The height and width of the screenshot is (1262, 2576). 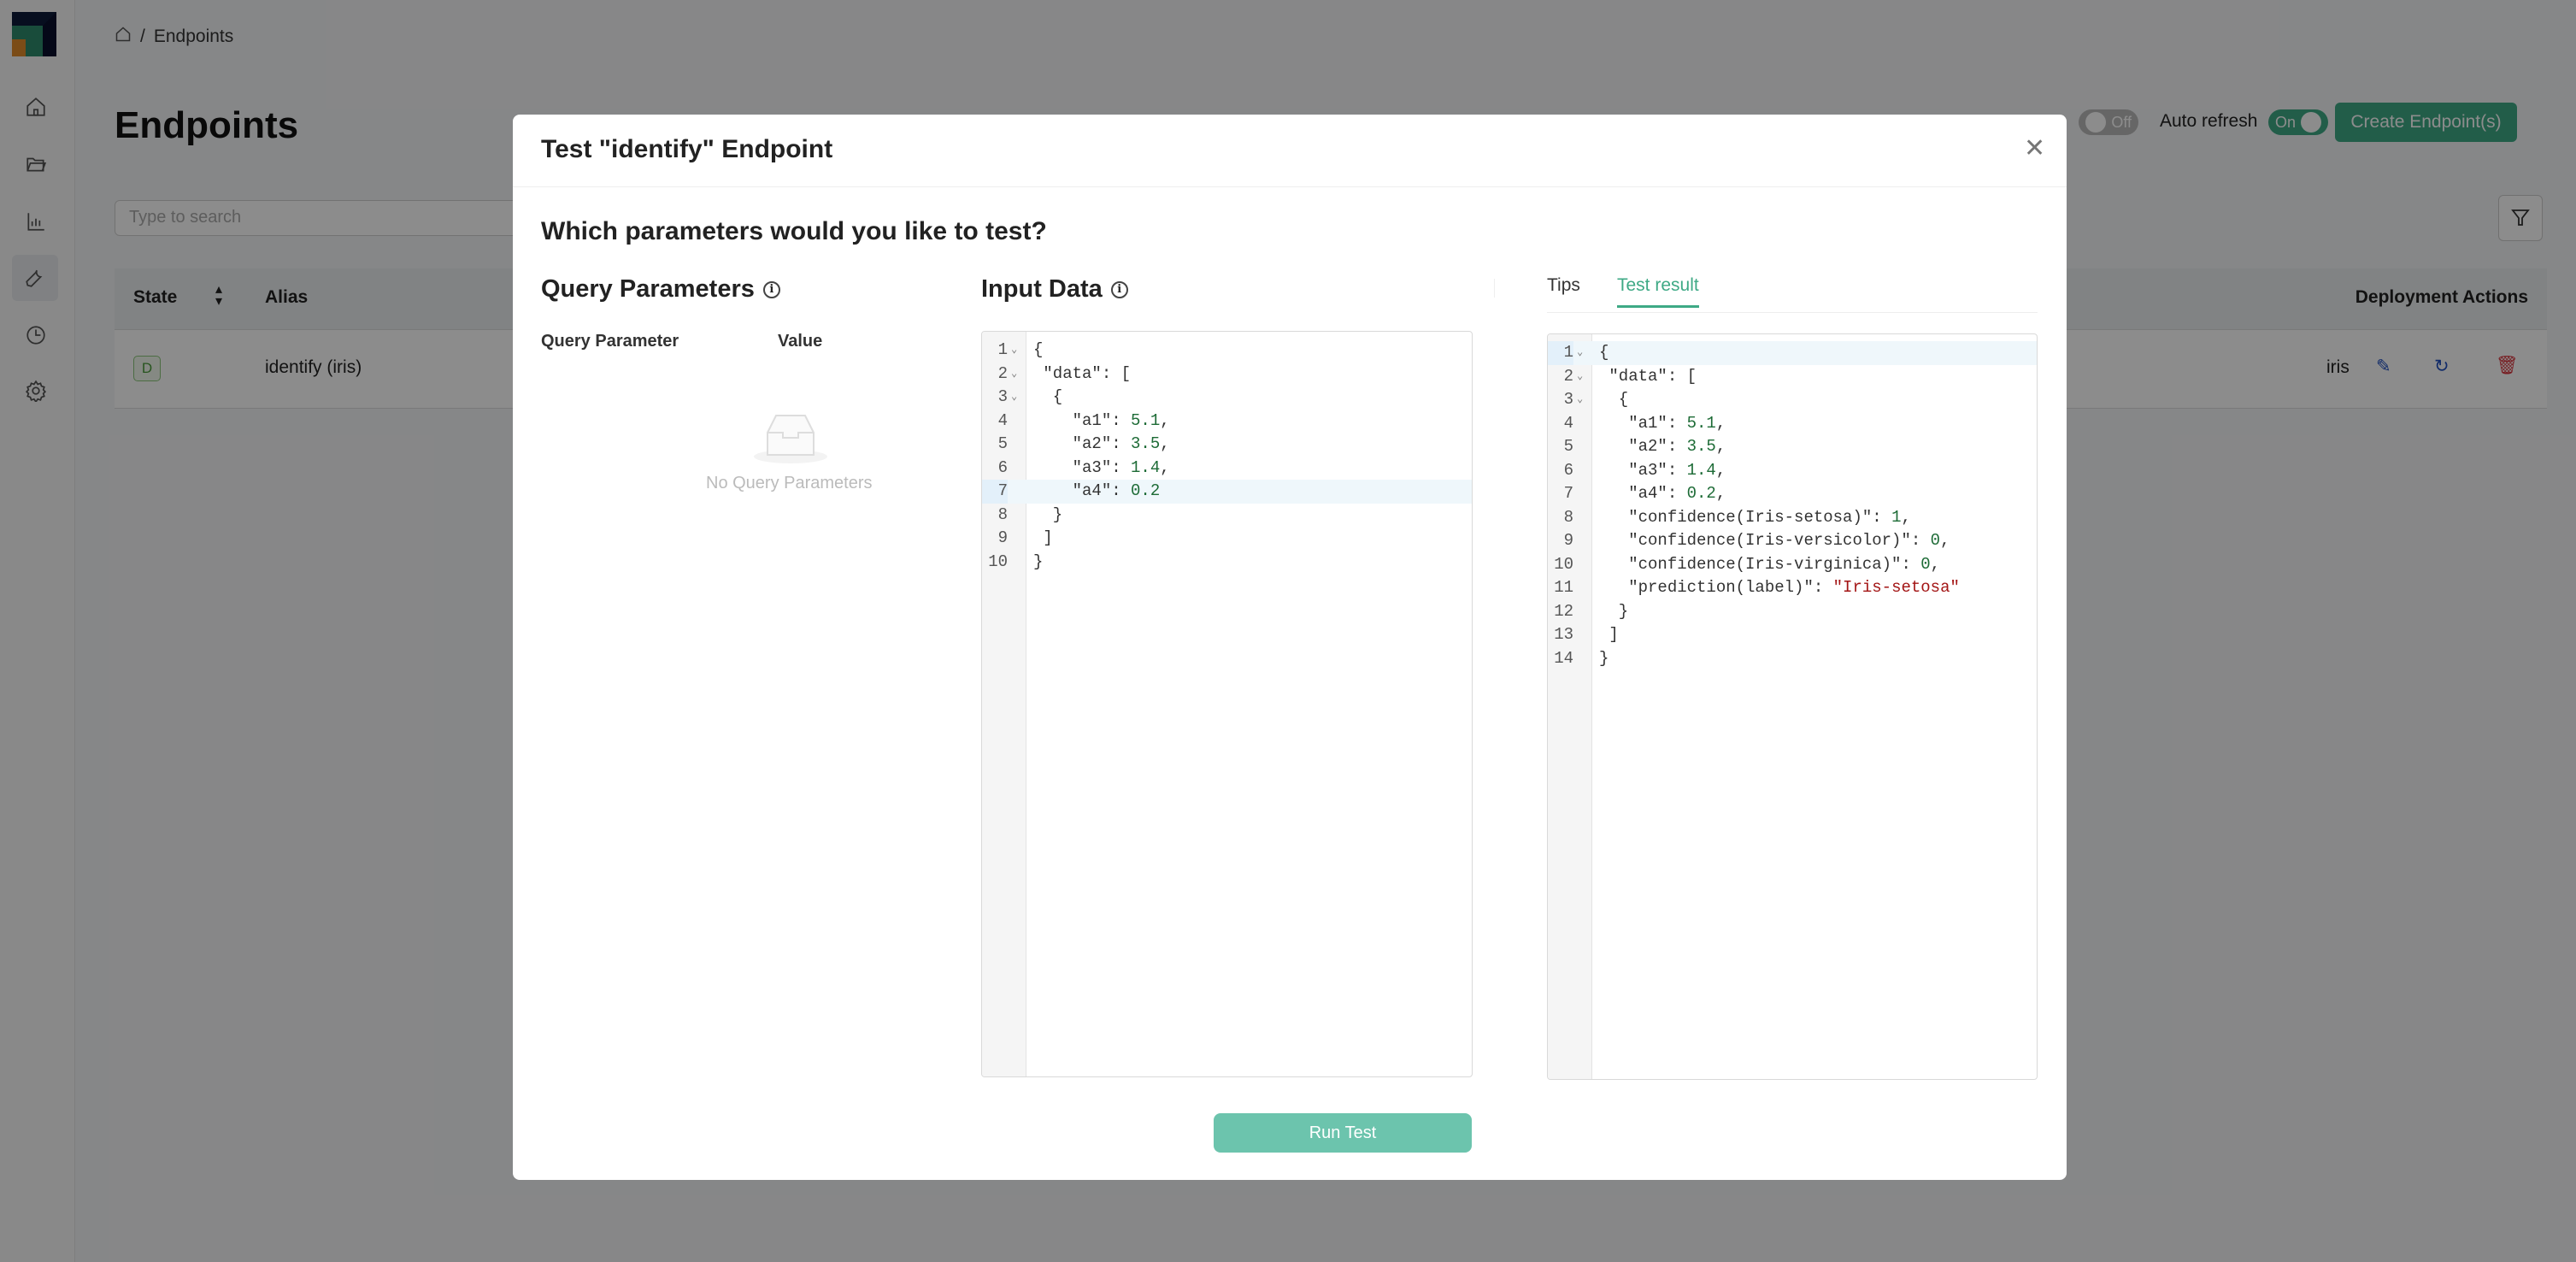 I want to click on line-number: 11, so click(x=1563, y=588).